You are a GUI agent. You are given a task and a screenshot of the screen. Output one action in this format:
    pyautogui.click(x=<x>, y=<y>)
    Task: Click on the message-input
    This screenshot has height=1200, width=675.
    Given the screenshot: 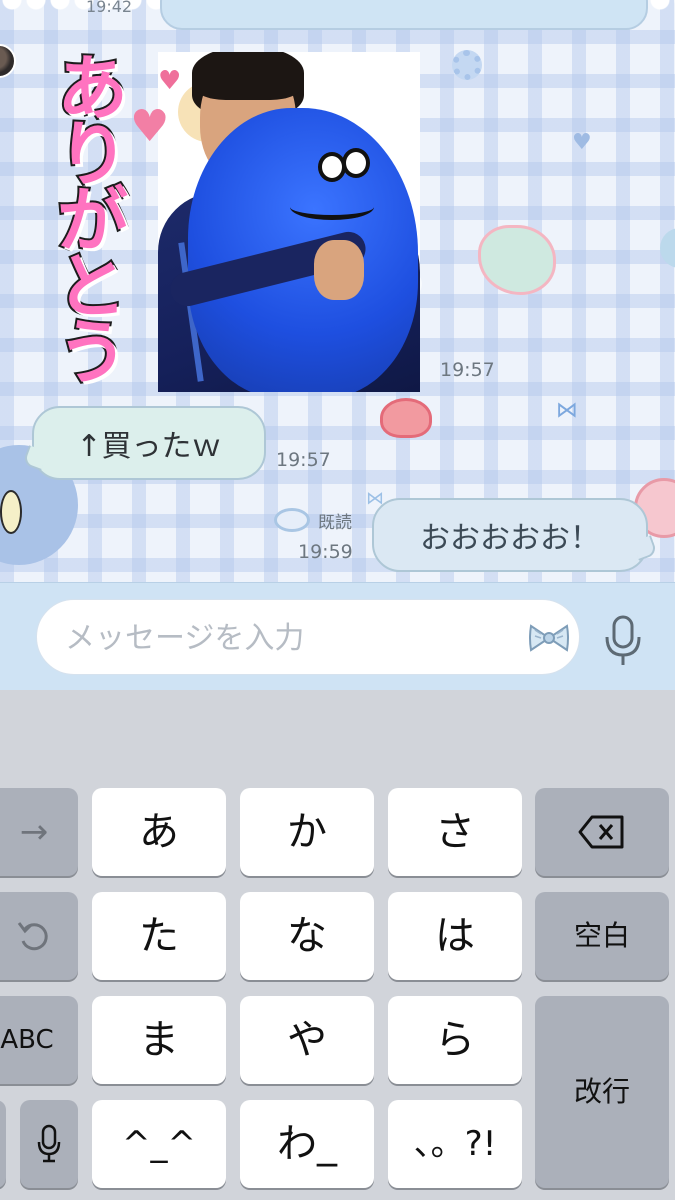 What is the action you would take?
    pyautogui.click(x=285, y=638)
    